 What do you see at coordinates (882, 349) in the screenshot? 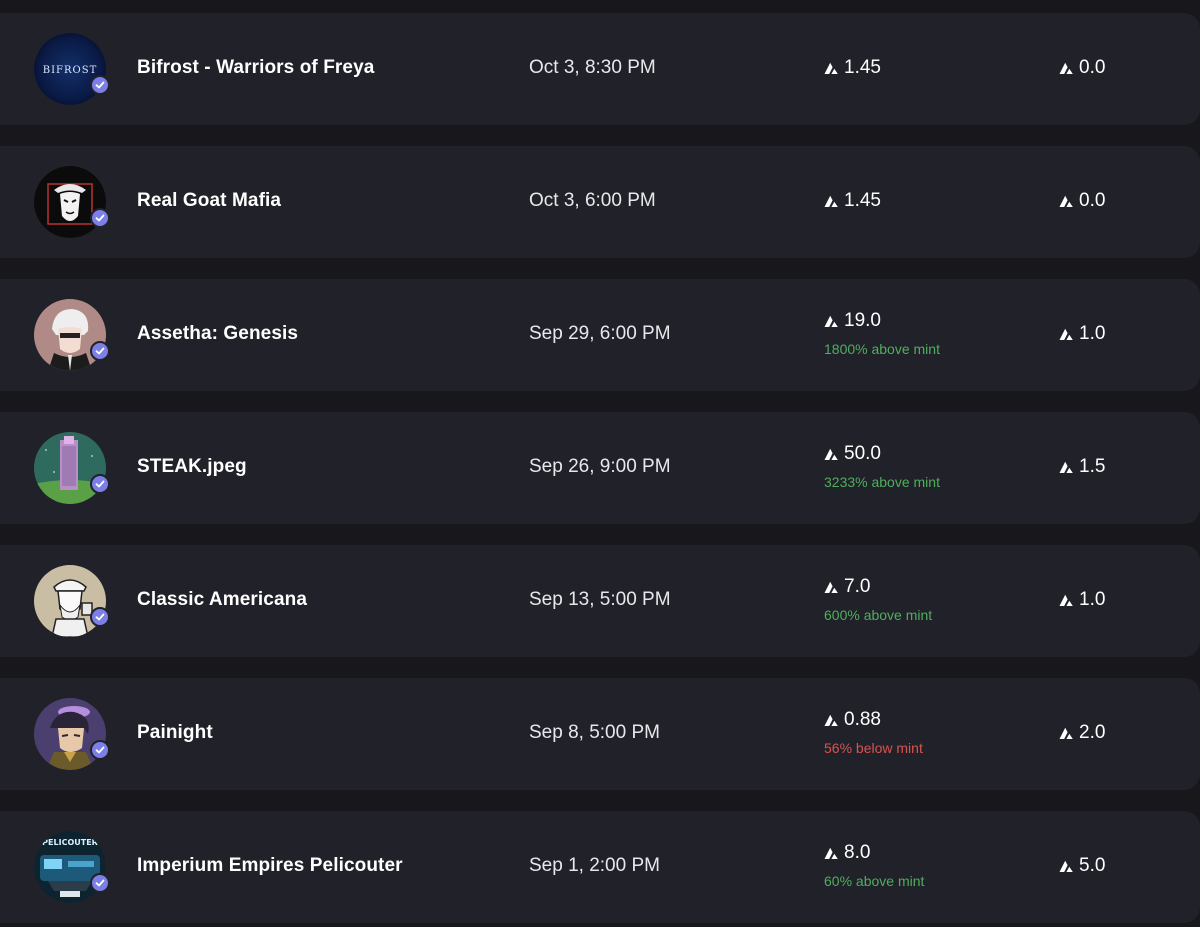
I see `mint-delta: 1800% above mint` at bounding box center [882, 349].